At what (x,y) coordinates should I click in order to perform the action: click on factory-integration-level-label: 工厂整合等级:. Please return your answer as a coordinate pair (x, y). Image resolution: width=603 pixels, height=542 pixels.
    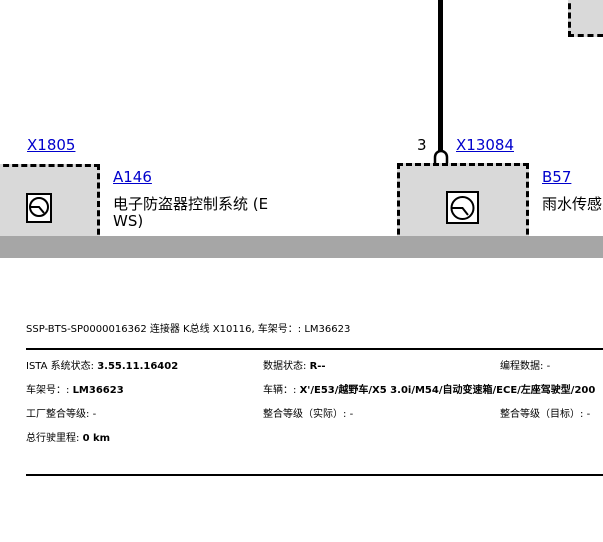
    Looking at the image, I should click on (59, 414).